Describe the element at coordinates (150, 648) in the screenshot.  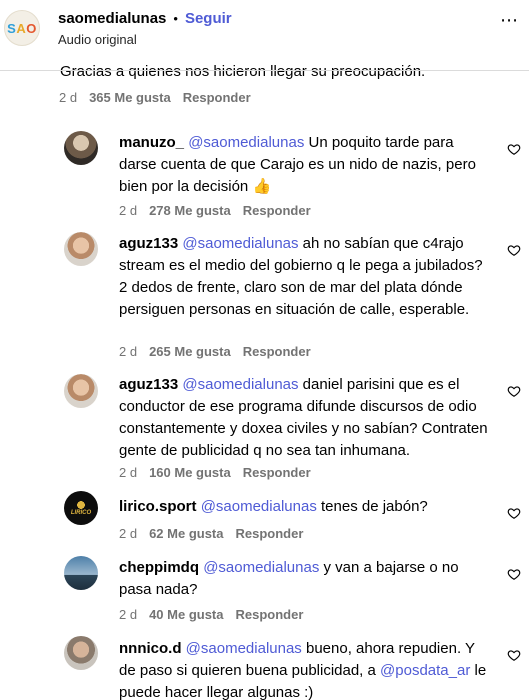
I see `comment-username: nnnico.d` at that location.